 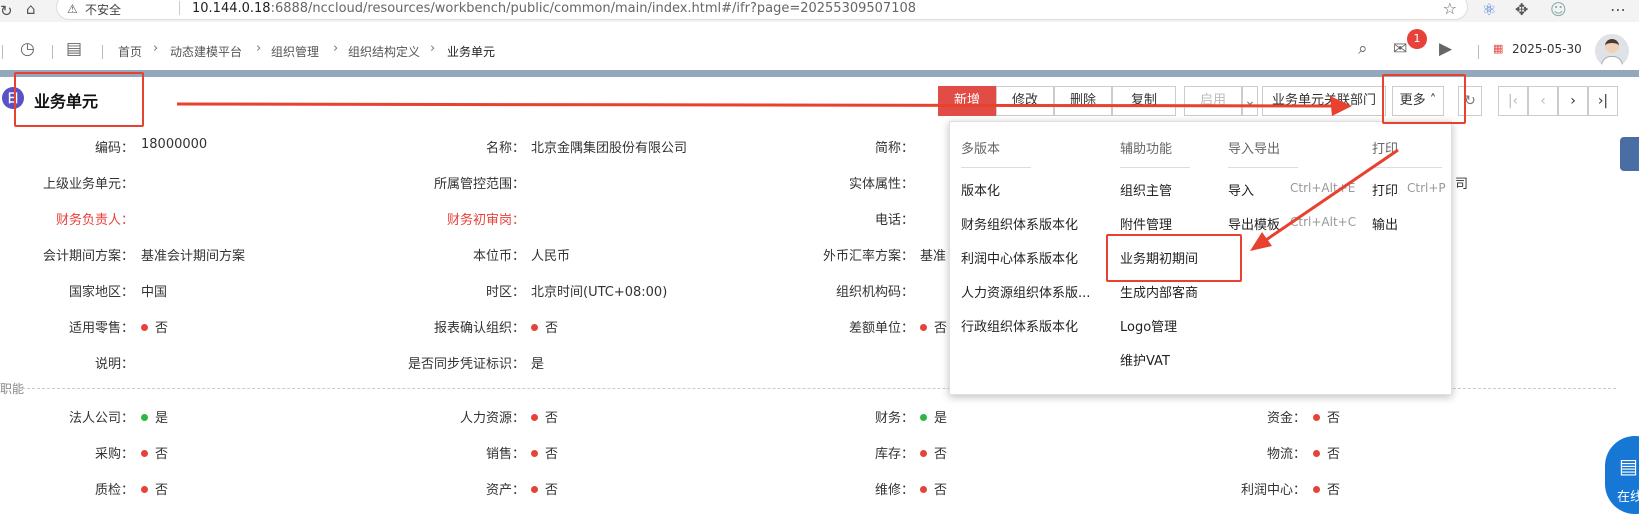 I want to click on side-panel-tab, so click(x=1629, y=154).